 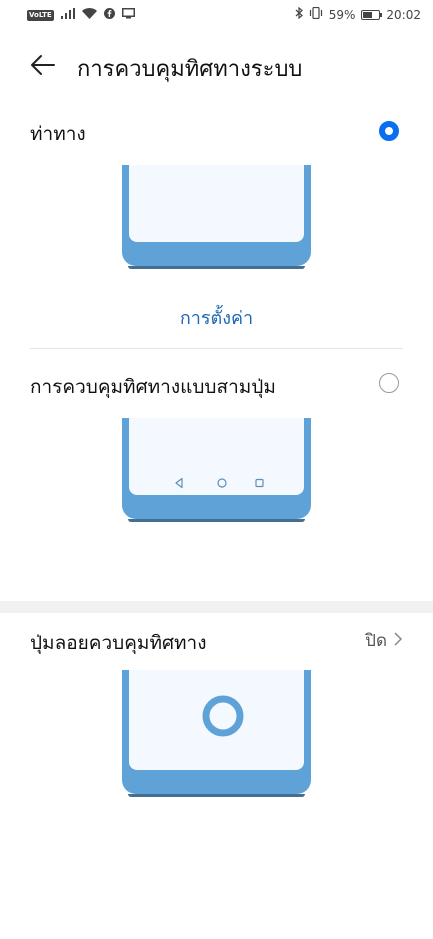 What do you see at coordinates (342, 14) in the screenshot?
I see `battery-percent: 59%` at bounding box center [342, 14].